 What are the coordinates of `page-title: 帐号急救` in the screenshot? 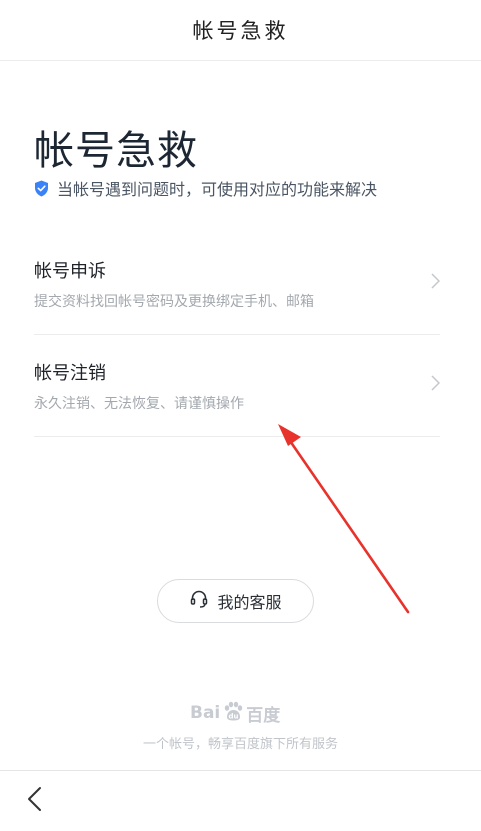 It's located at (240, 31).